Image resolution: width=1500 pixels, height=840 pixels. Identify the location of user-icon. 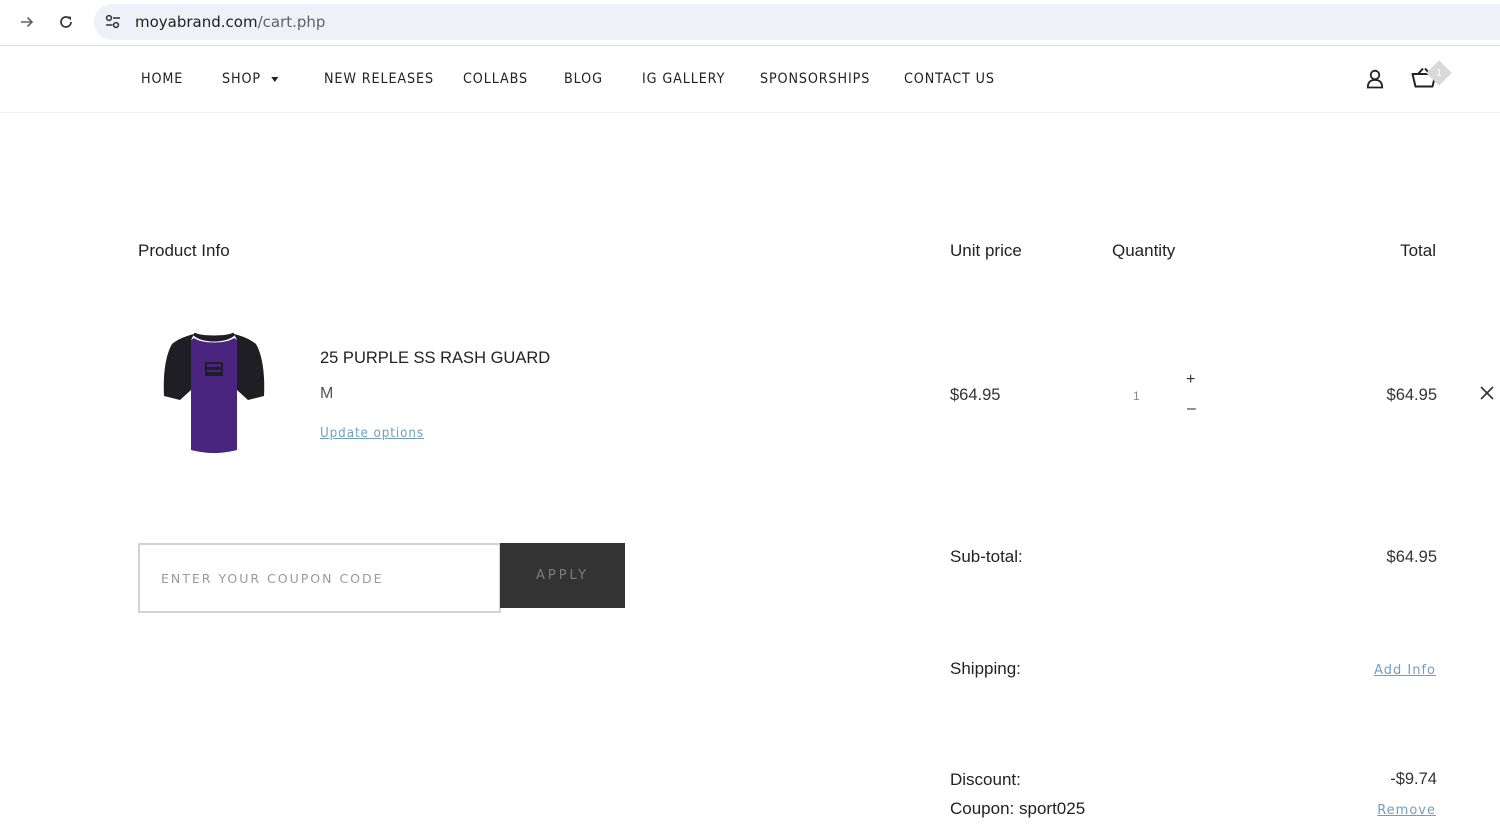
(1375, 79).